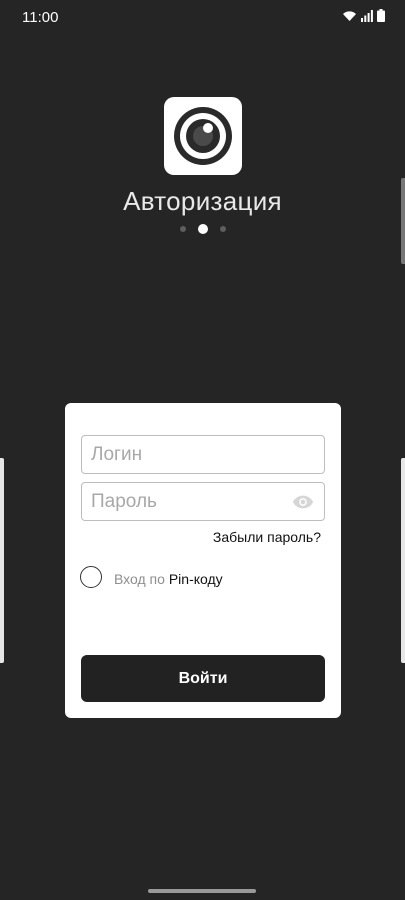 The image size is (405, 900). Describe the element at coordinates (403, 560) in the screenshot. I see `right-edge-handle` at that location.